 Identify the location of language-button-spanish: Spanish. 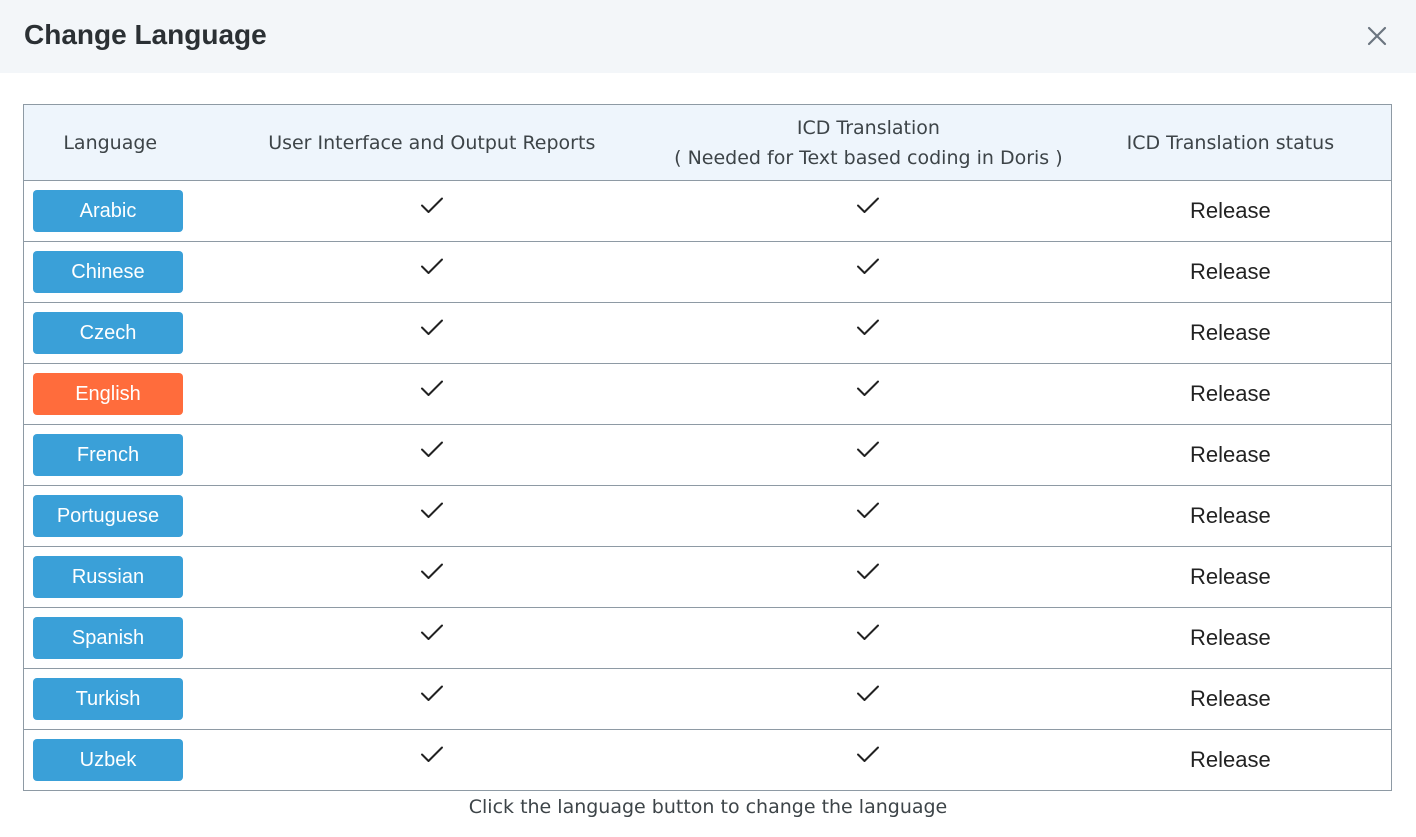
(108, 638).